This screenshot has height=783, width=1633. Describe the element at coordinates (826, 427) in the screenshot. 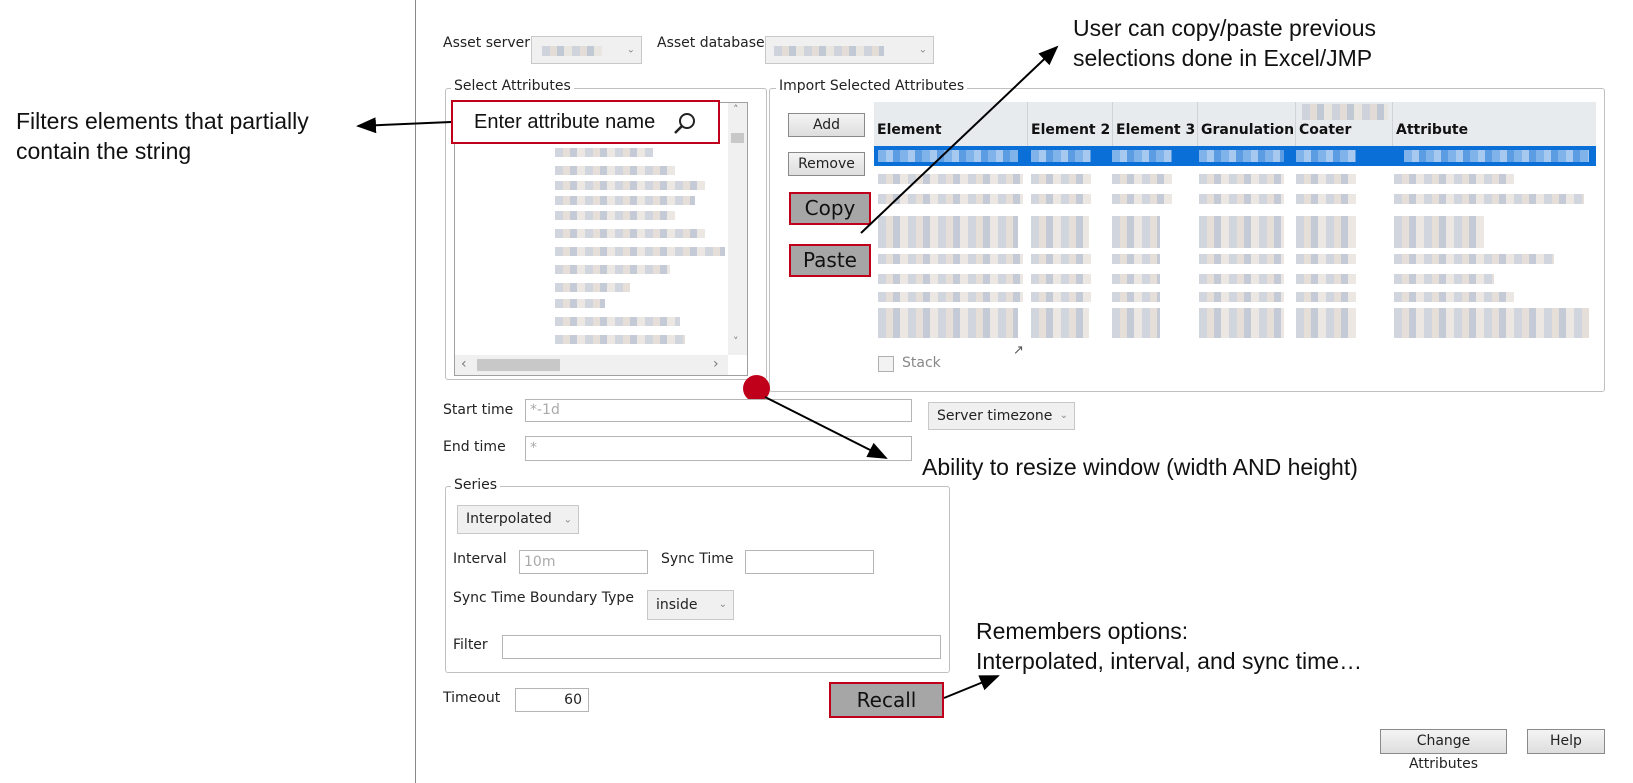

I see `resize-arrow` at that location.